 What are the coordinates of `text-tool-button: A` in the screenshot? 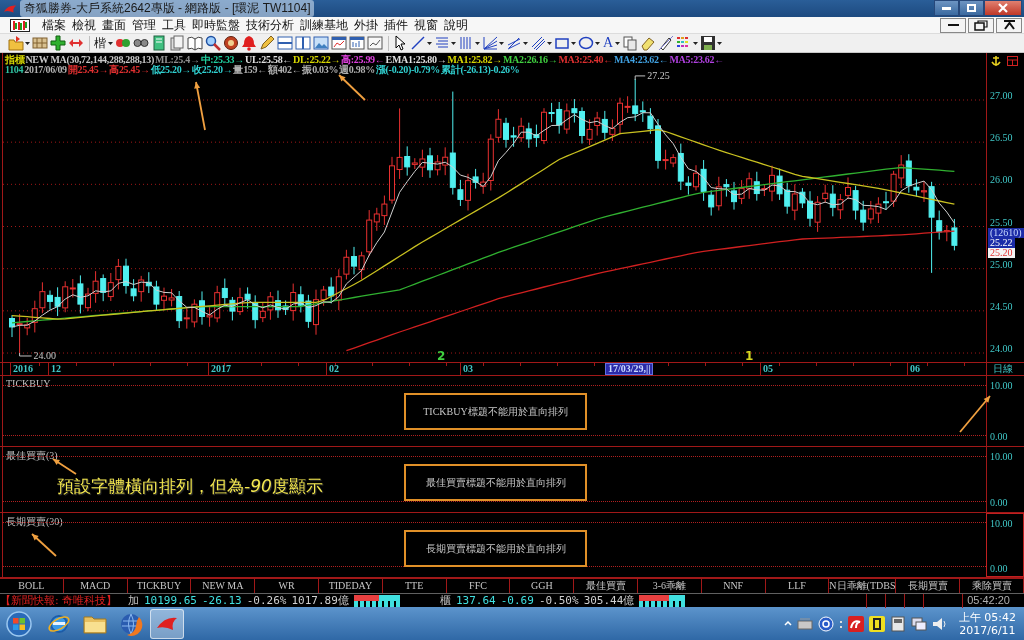 It's located at (608, 43).